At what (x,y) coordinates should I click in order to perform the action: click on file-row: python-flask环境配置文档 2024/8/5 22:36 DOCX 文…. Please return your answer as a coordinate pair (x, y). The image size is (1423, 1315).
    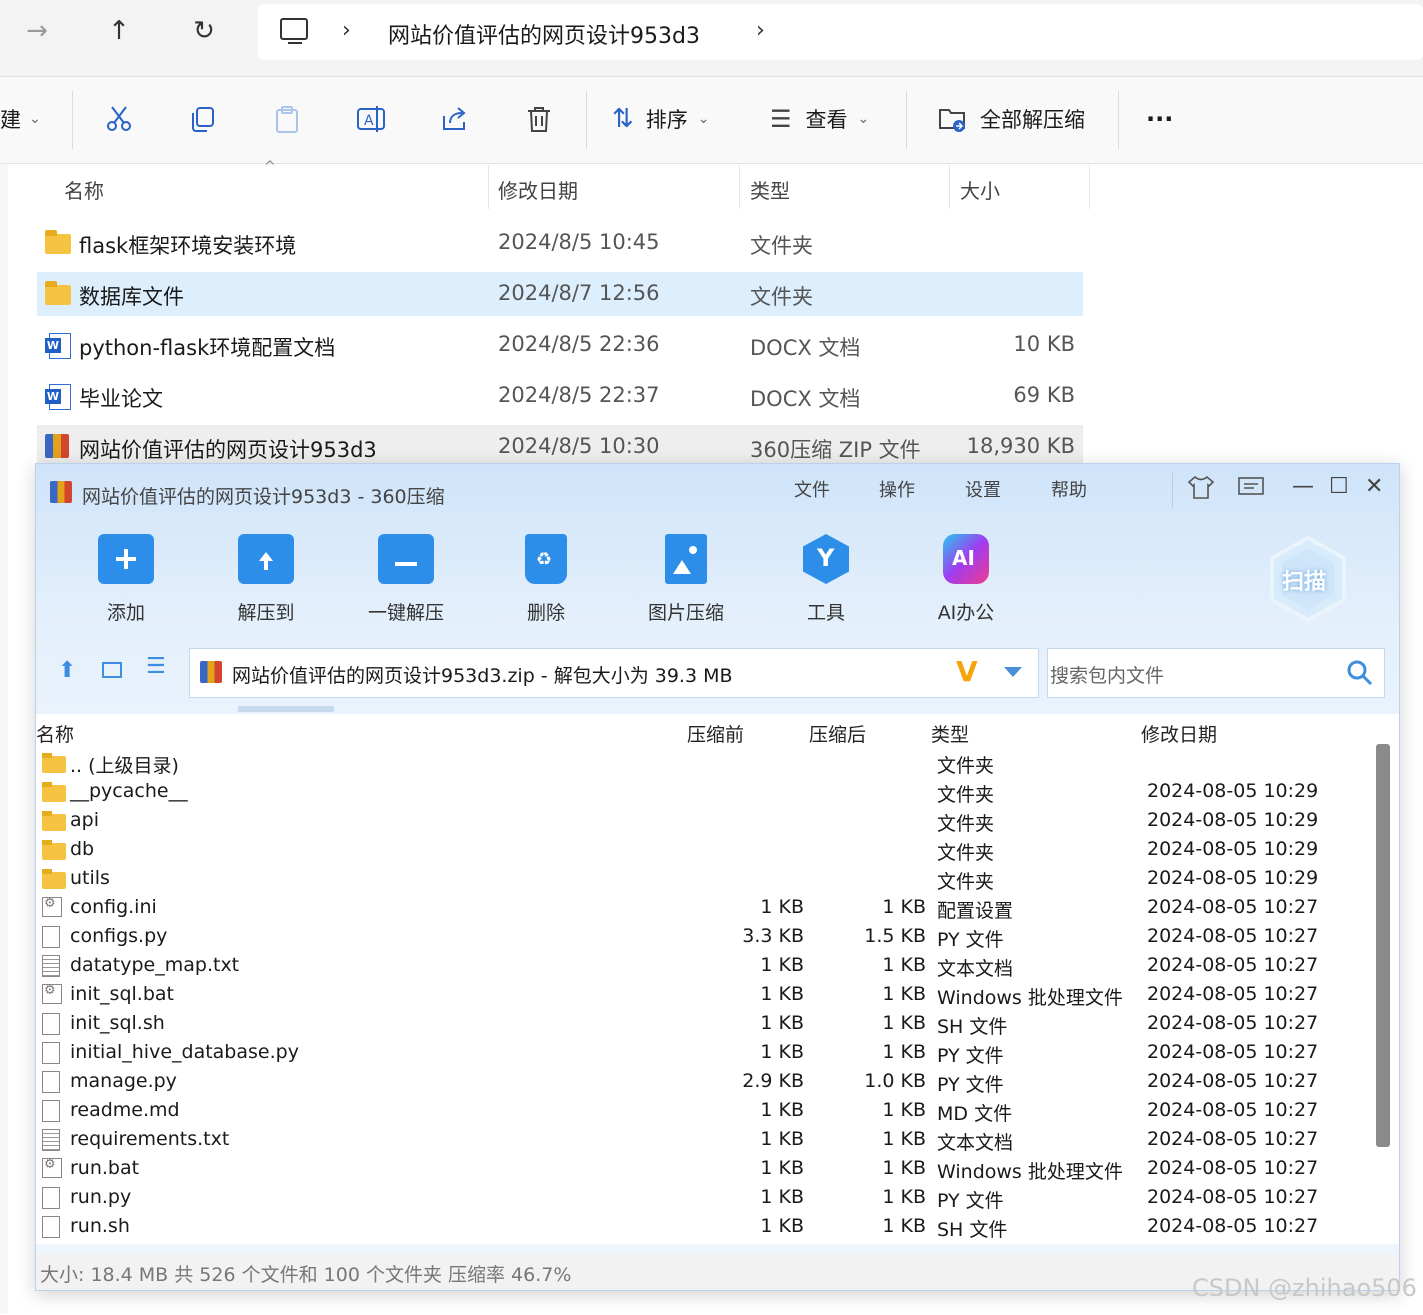
    Looking at the image, I should click on (560, 345).